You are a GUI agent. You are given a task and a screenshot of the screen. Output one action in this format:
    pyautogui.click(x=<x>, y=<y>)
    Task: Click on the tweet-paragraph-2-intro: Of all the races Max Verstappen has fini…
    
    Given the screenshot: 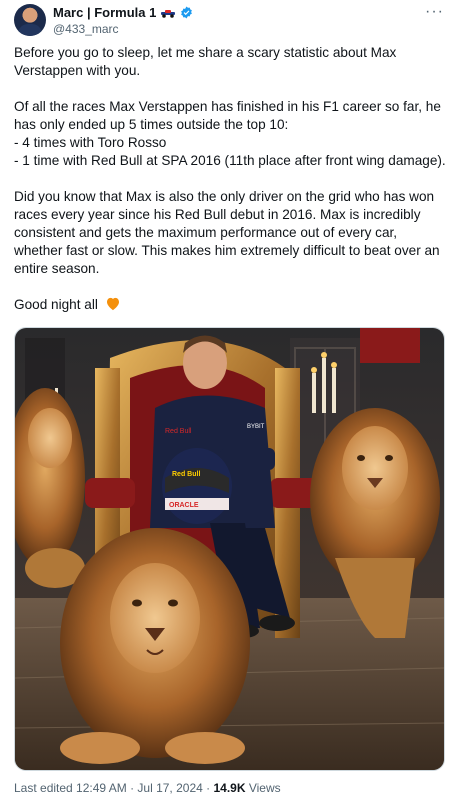 What is the action you would take?
    pyautogui.click(x=227, y=115)
    